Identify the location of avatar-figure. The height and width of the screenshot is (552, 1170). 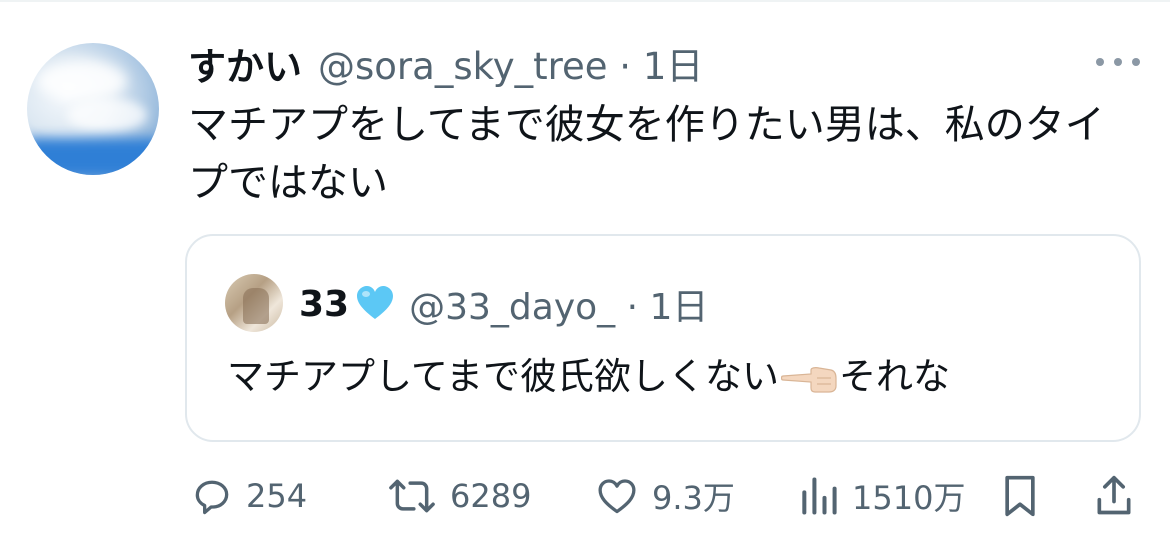
(256, 306).